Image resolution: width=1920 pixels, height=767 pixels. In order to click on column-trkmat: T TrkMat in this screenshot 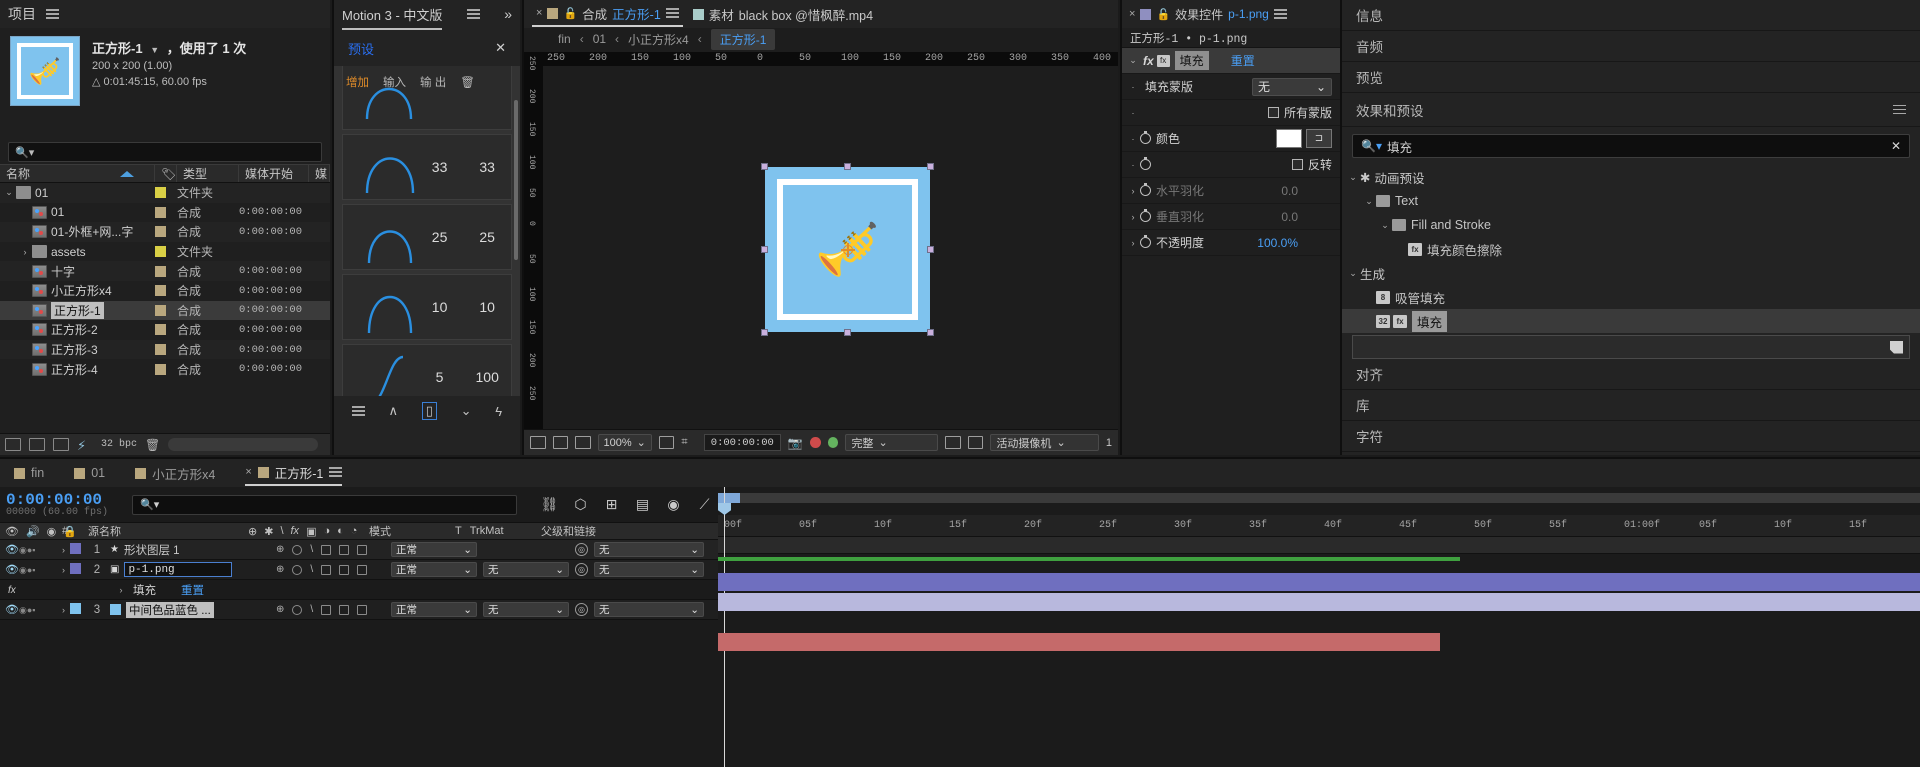, I will do `click(492, 531)`.